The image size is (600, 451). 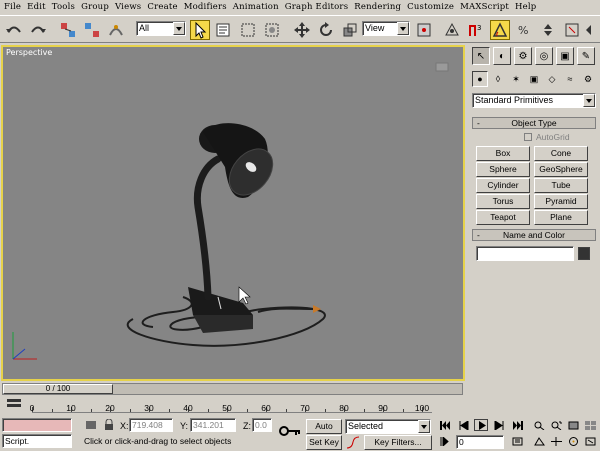 I want to click on z-coordinate-field: 0.0, so click(x=262, y=425).